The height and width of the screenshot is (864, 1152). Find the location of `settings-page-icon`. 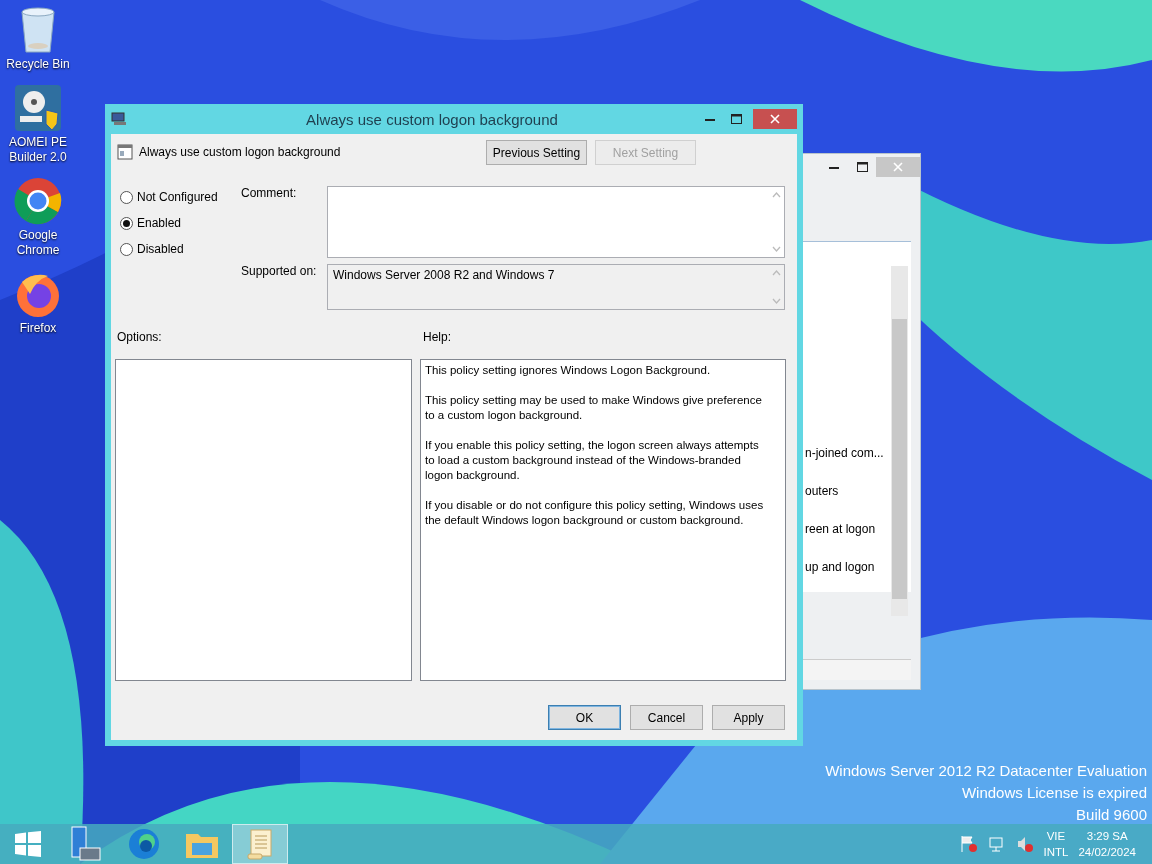

settings-page-icon is located at coordinates (125, 152).